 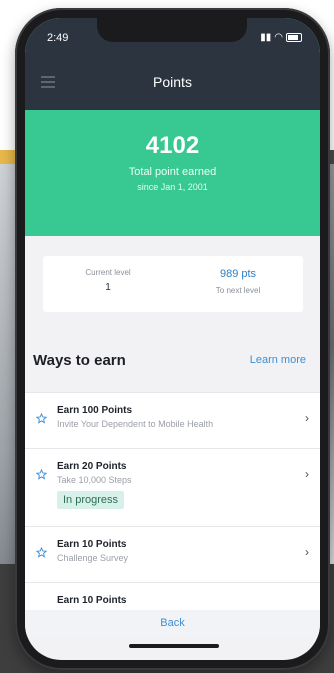 I want to click on current-level: Current level 1, so click(x=108, y=284).